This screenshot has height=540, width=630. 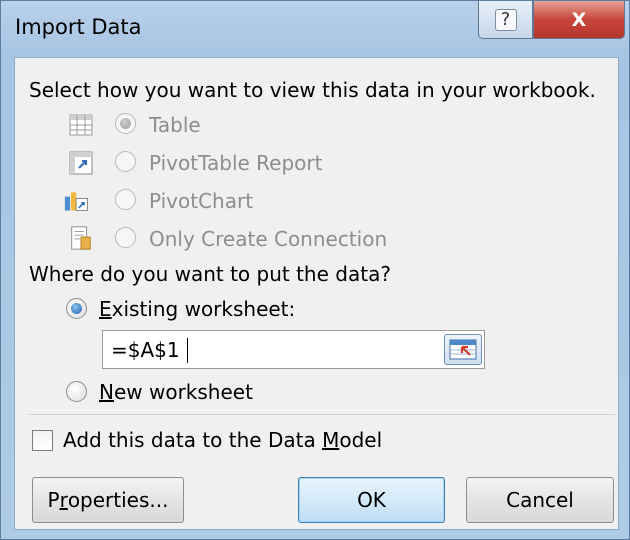 I want to click on cancel-button: Cancel, so click(x=540, y=500).